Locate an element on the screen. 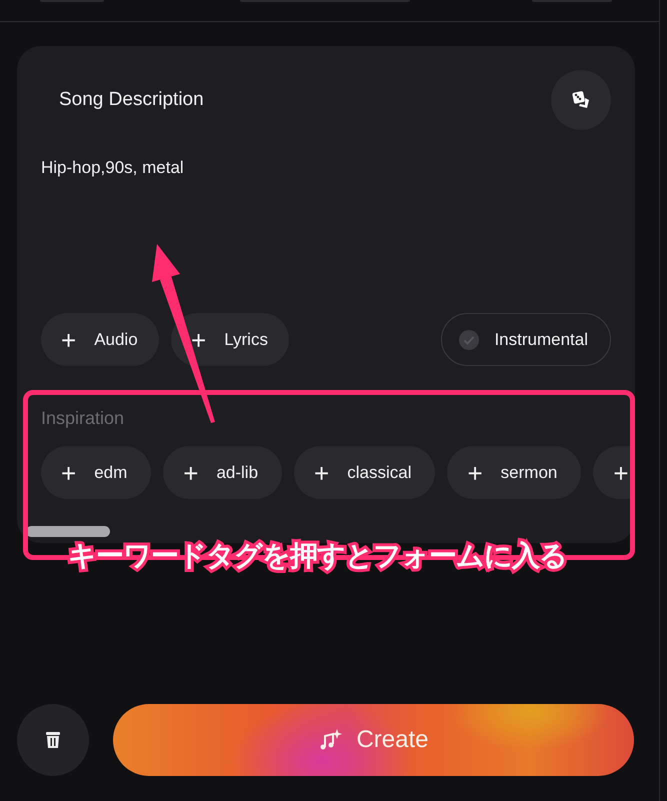 This screenshot has height=801, width=667. add-button: + Lyrics is located at coordinates (230, 339).